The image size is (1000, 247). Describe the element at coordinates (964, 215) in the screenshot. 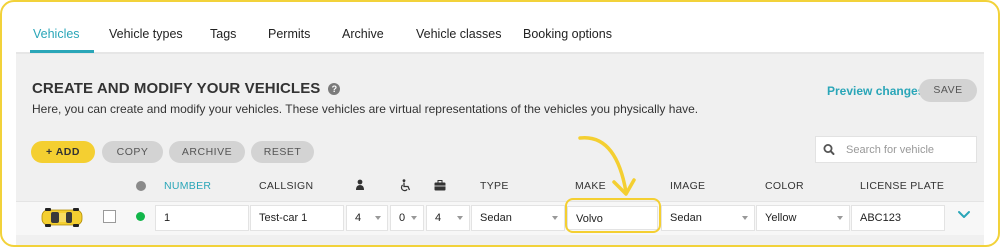

I see `expand-row-icon` at that location.